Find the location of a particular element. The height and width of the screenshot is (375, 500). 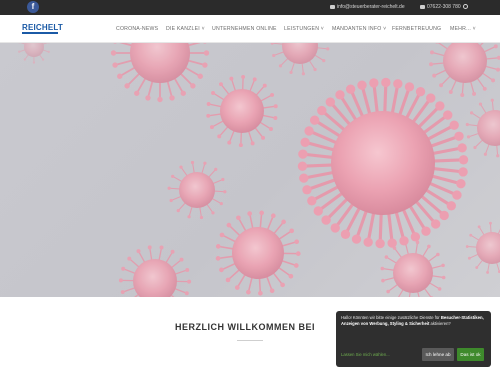

title-divider is located at coordinates (250, 340).